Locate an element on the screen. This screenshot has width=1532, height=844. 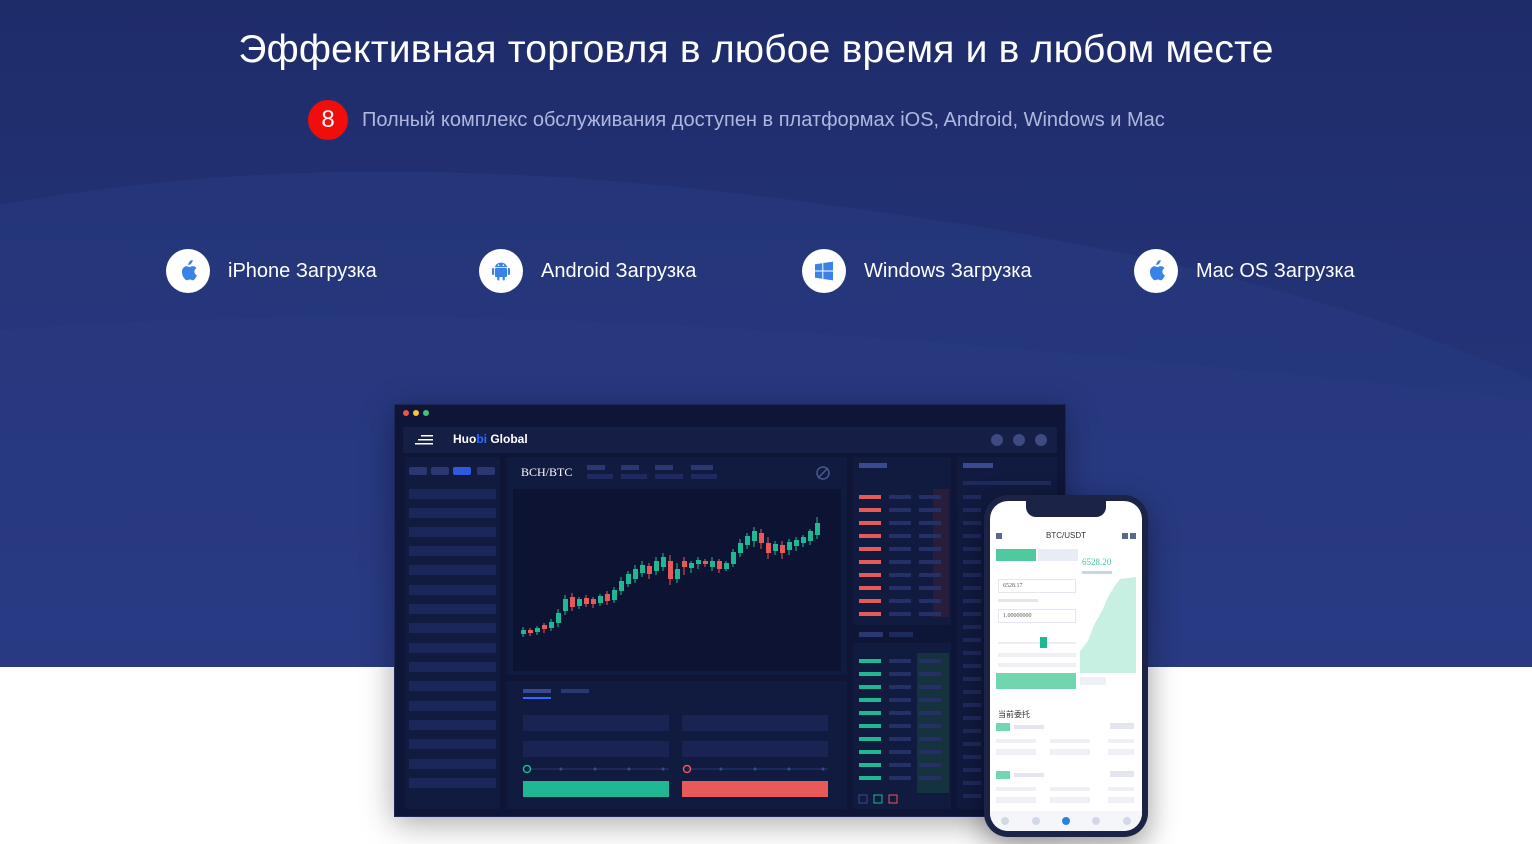
notification-badge: 8 is located at coordinates (328, 120).